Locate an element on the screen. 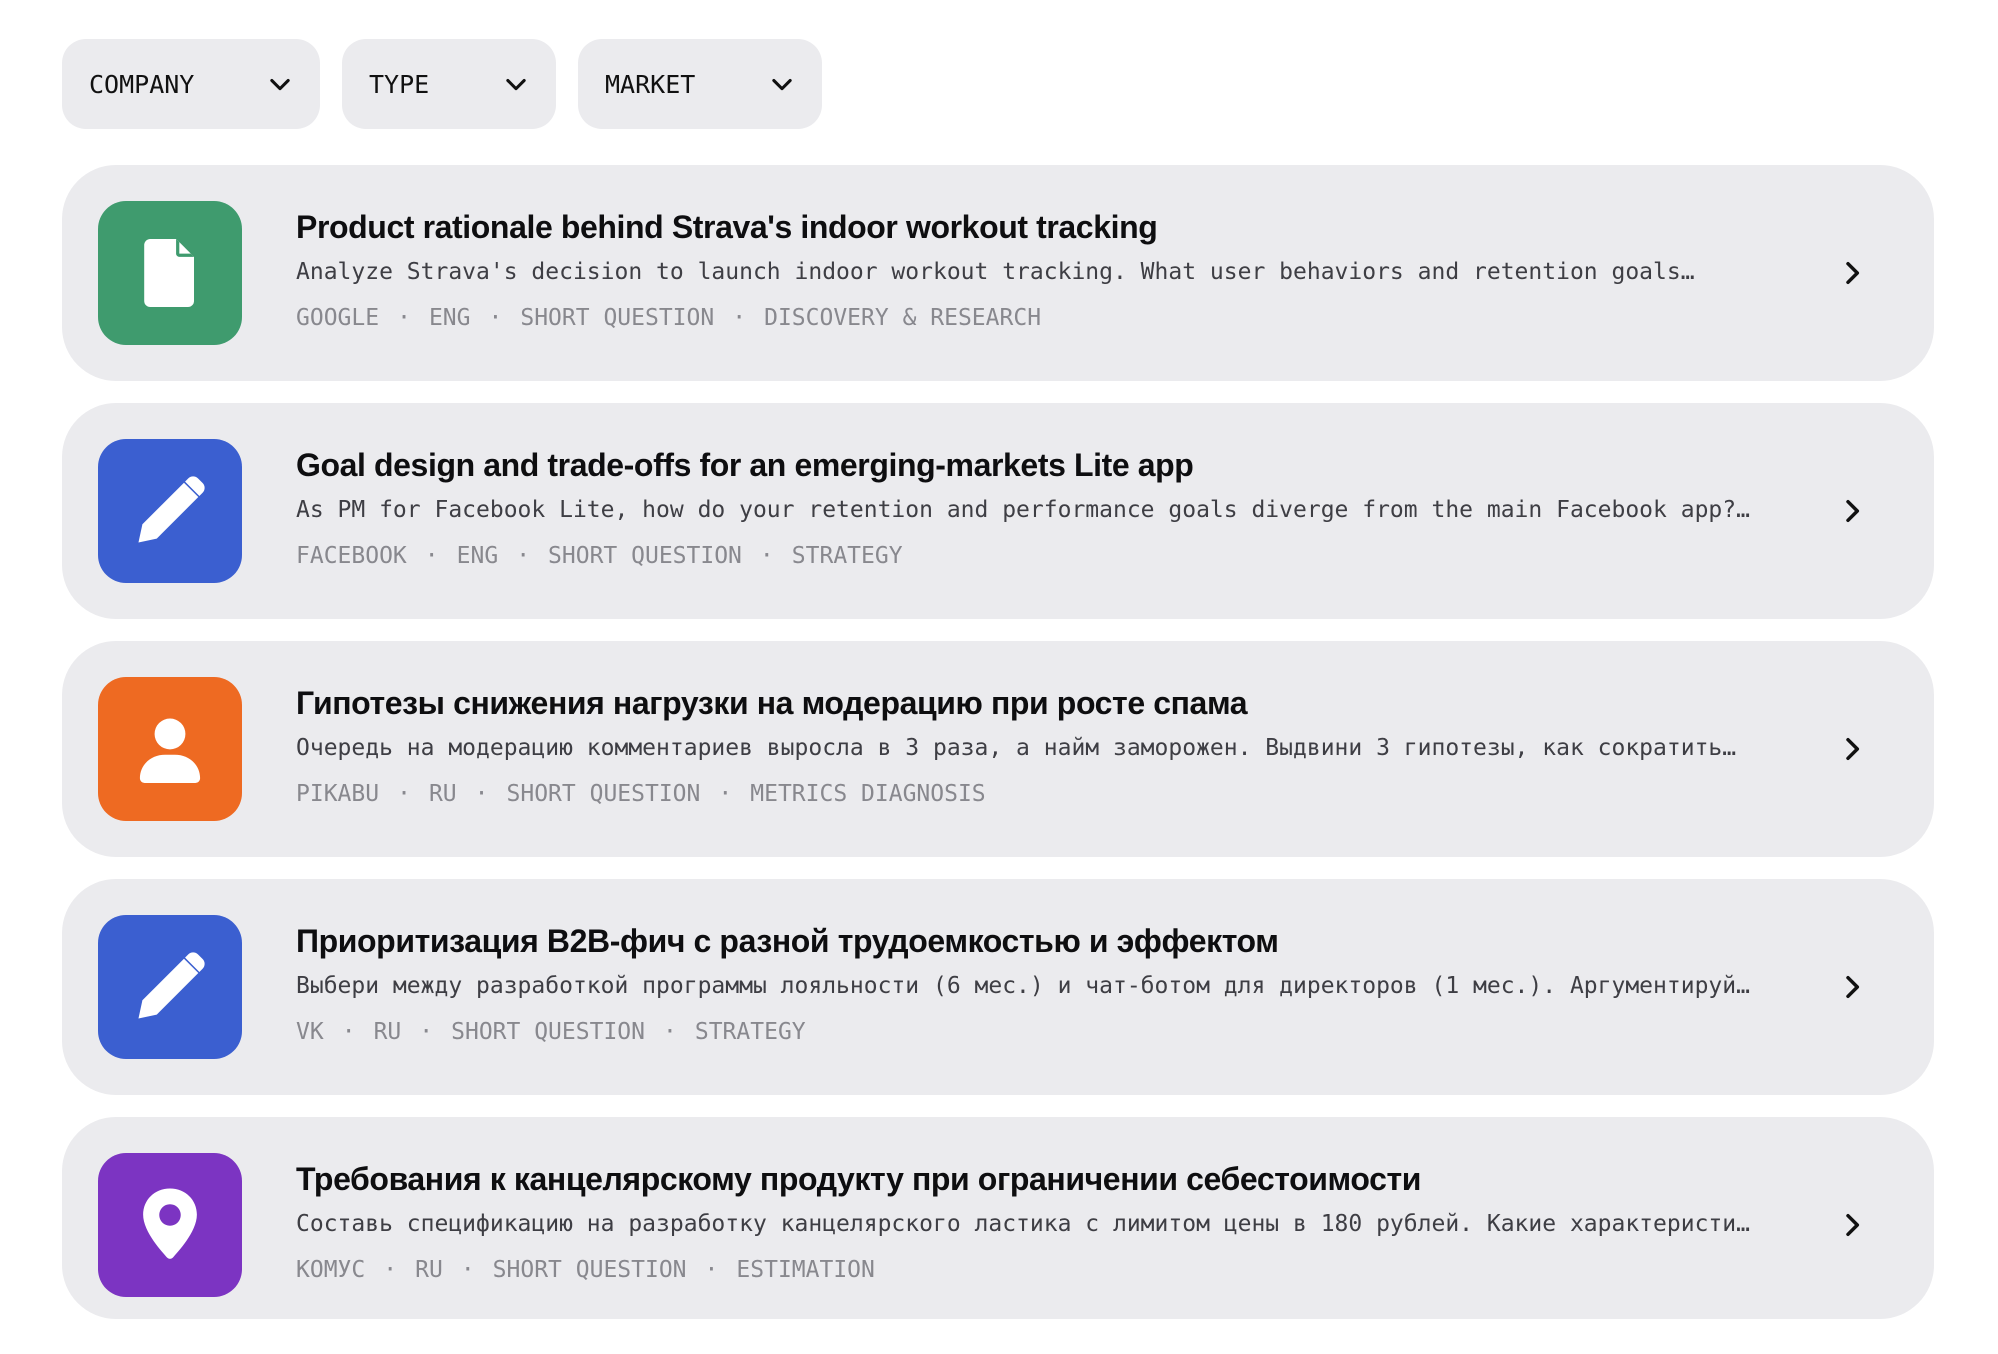 Image resolution: width=1998 pixels, height=1354 pixels. market-filter-dropdown: MARKET is located at coordinates (700, 84).